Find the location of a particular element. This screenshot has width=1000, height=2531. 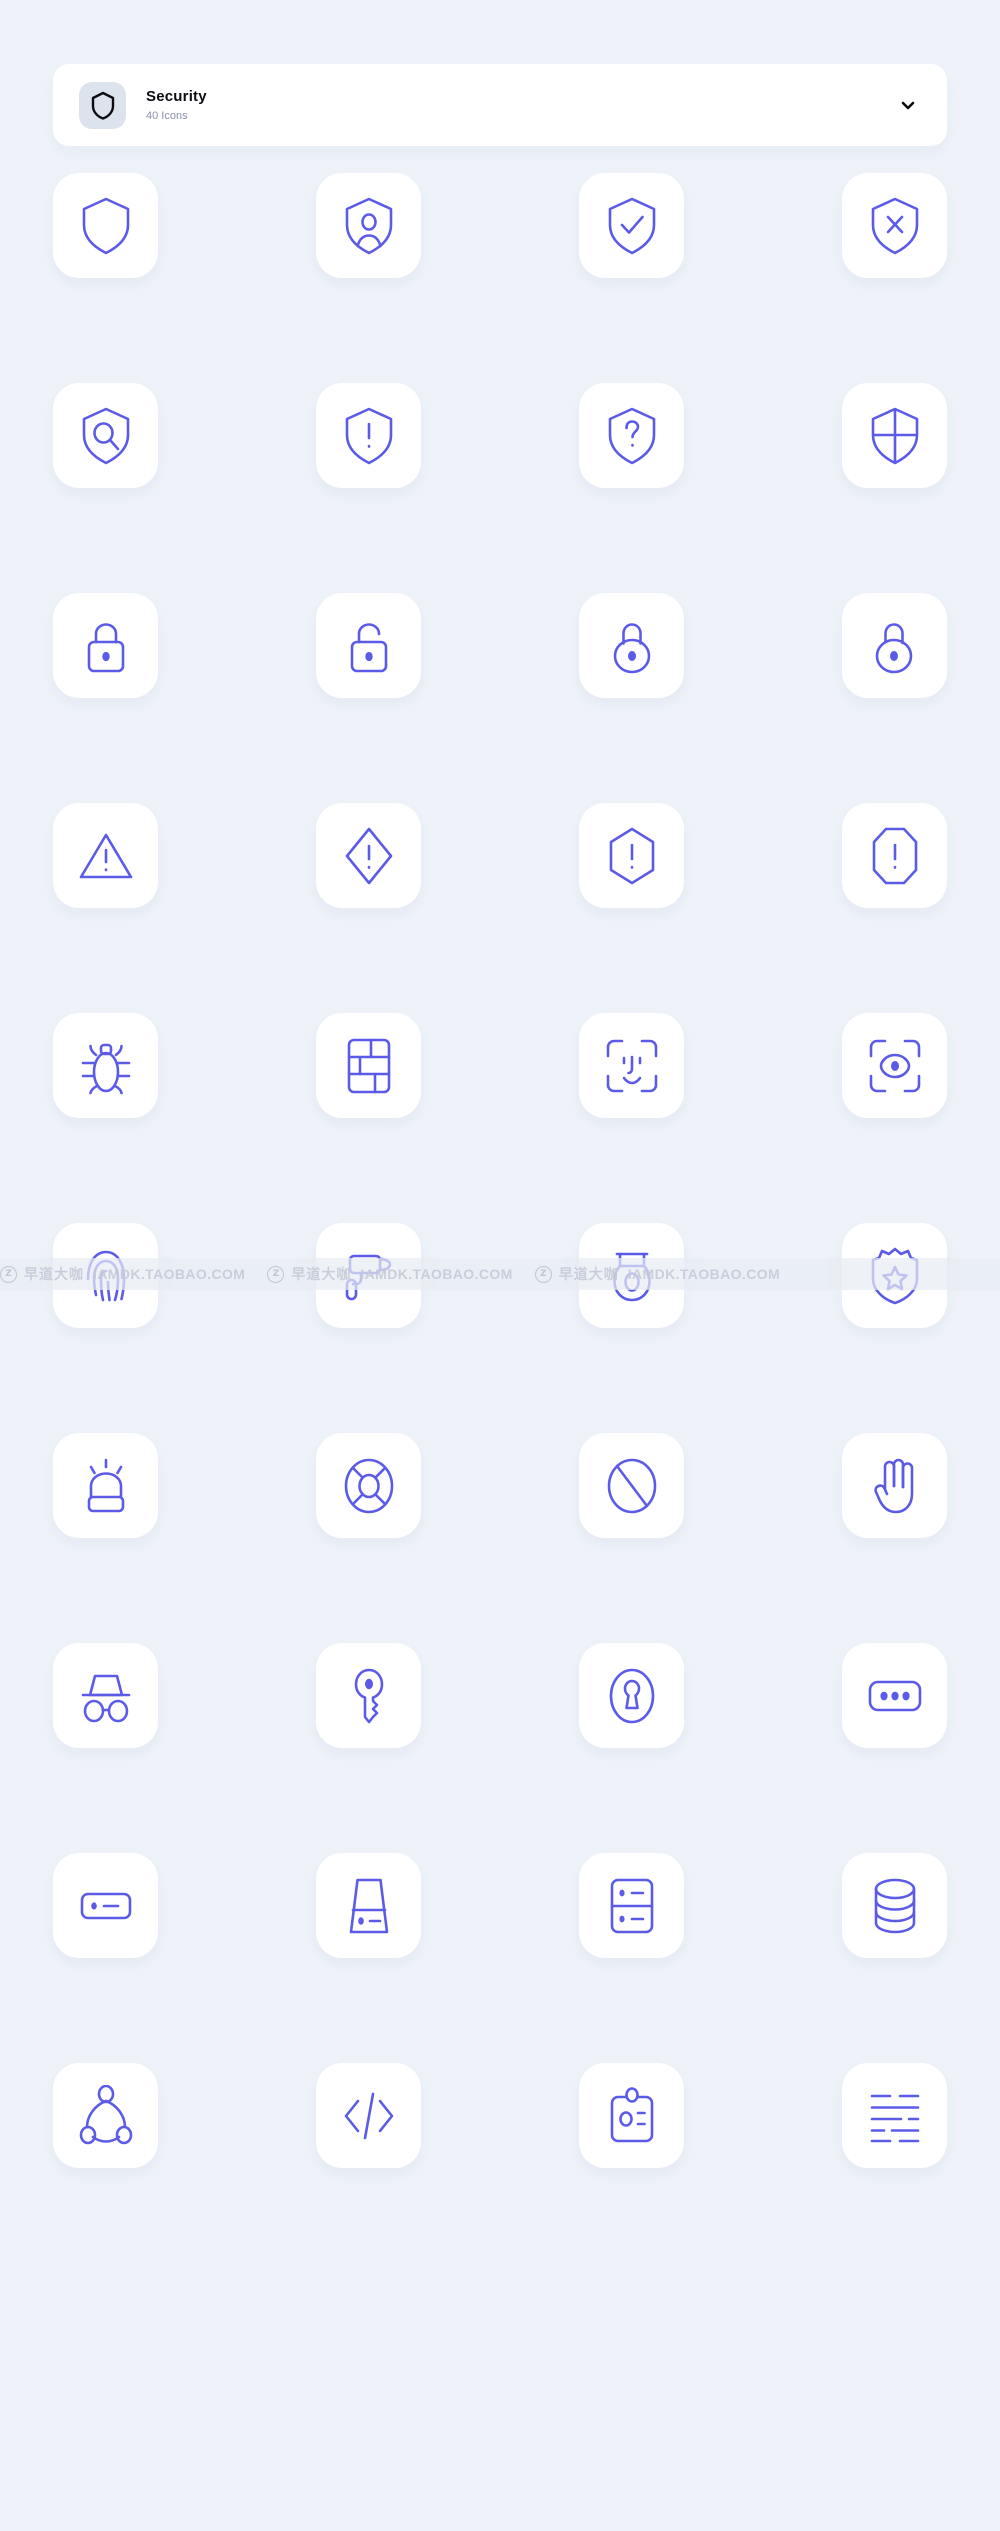

stop-hand-icon is located at coordinates (893, 1485).